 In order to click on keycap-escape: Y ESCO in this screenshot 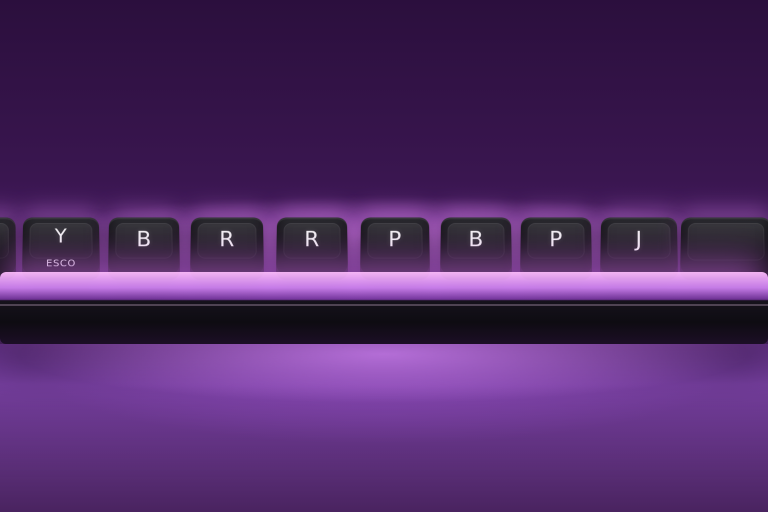, I will do `click(61, 245)`.